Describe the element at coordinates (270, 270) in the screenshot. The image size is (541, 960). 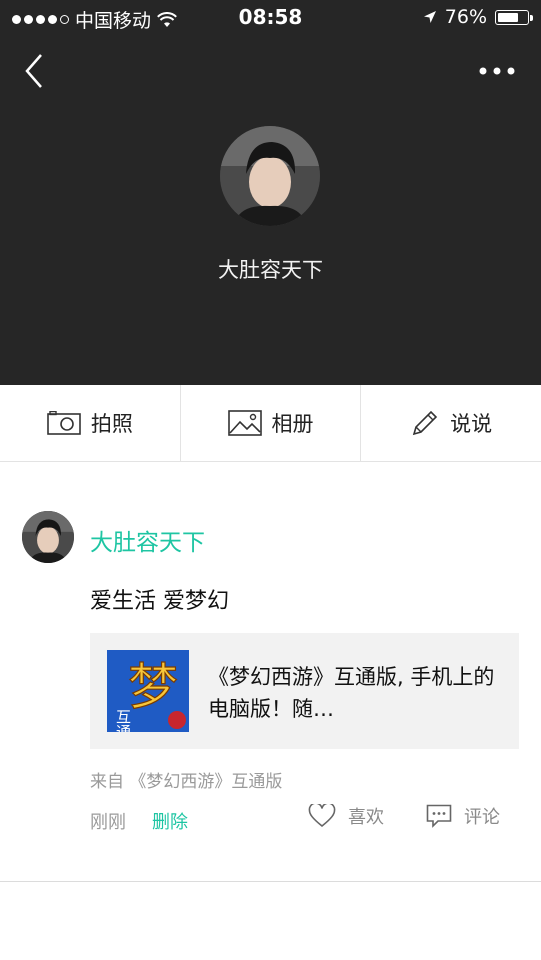
I see `profile-name: 大肚容天下` at that location.